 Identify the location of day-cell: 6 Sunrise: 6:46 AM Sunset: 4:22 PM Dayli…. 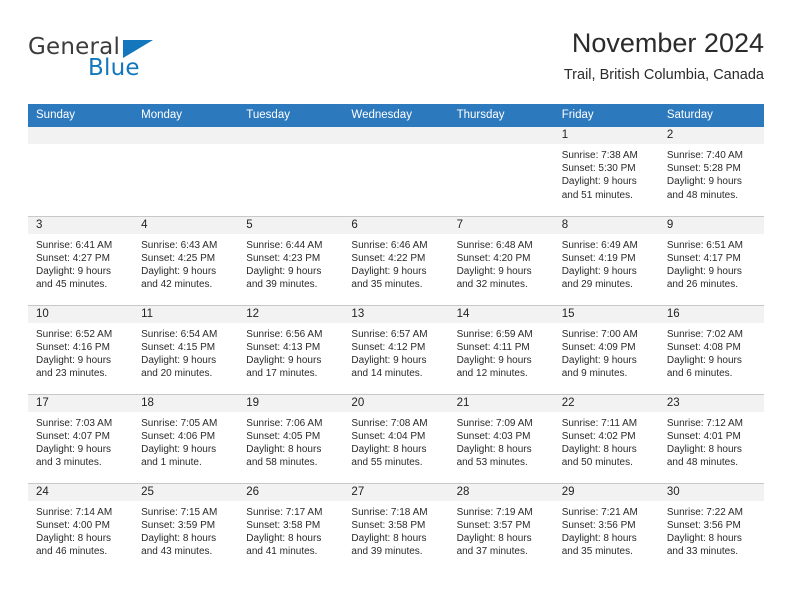
(396, 260).